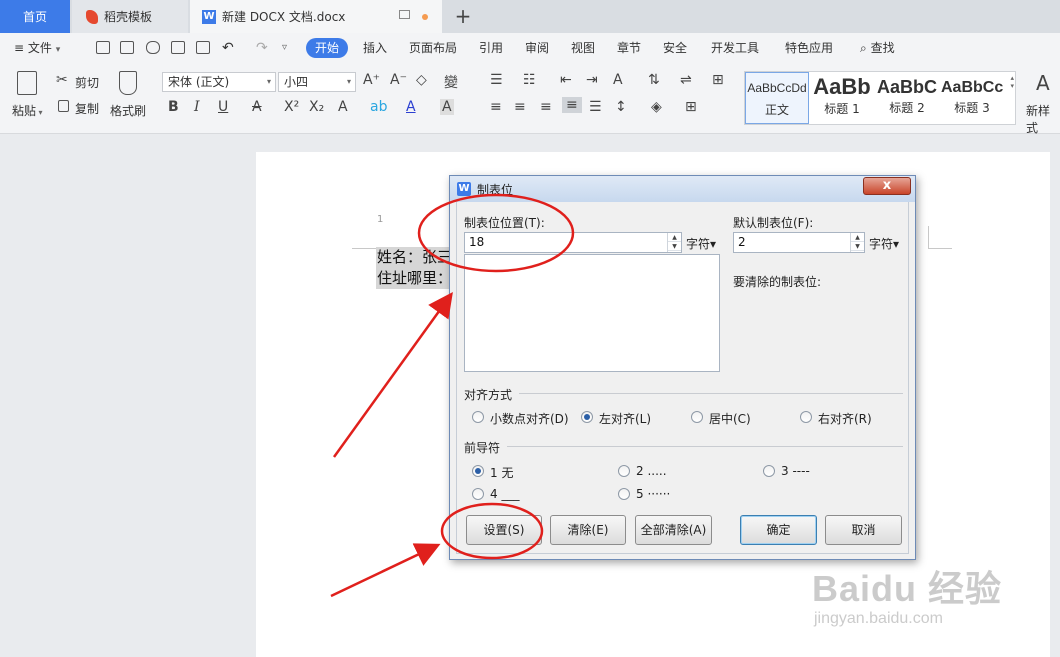 The height and width of the screenshot is (657, 1060). I want to click on cancel-button: 取消, so click(863, 530).